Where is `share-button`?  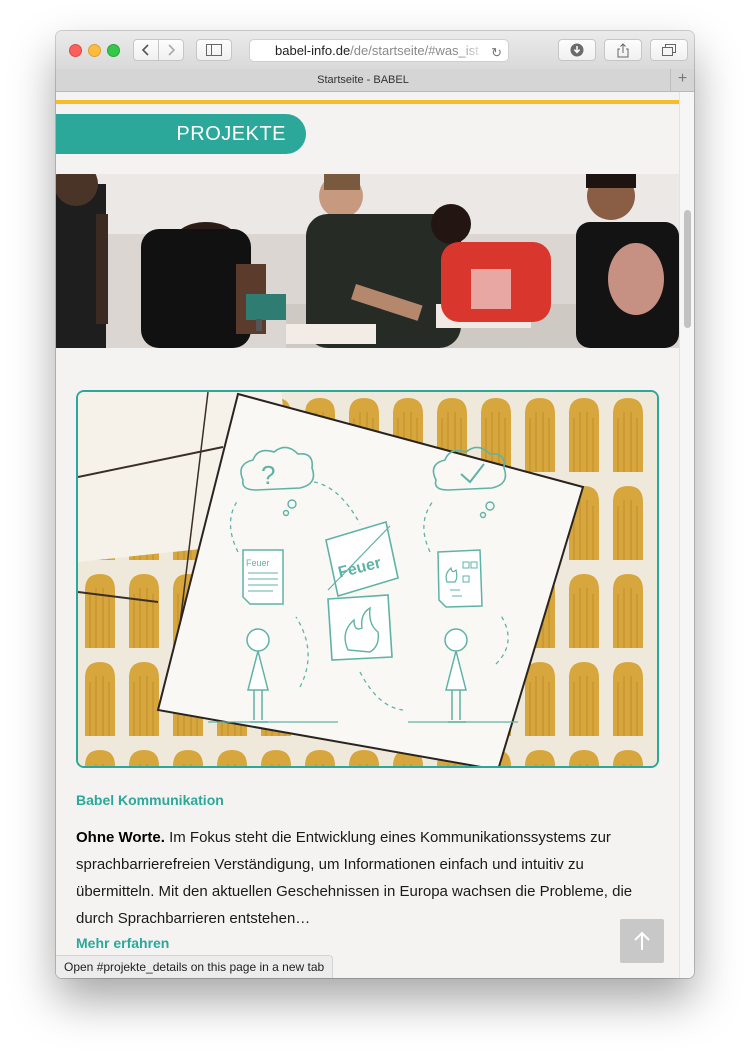 share-button is located at coordinates (623, 50).